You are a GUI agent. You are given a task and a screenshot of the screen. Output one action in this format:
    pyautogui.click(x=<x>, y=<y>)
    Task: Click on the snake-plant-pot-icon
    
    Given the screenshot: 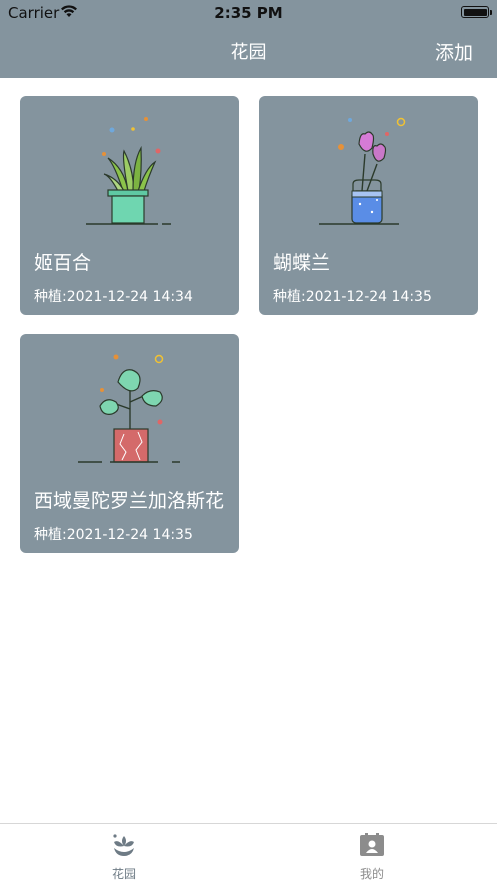 What is the action you would take?
    pyautogui.click(x=128, y=171)
    